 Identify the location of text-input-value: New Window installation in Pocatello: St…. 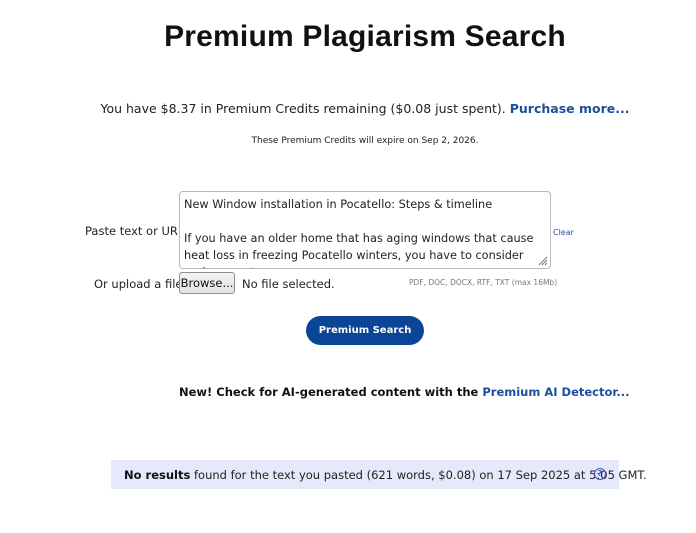
(359, 233).